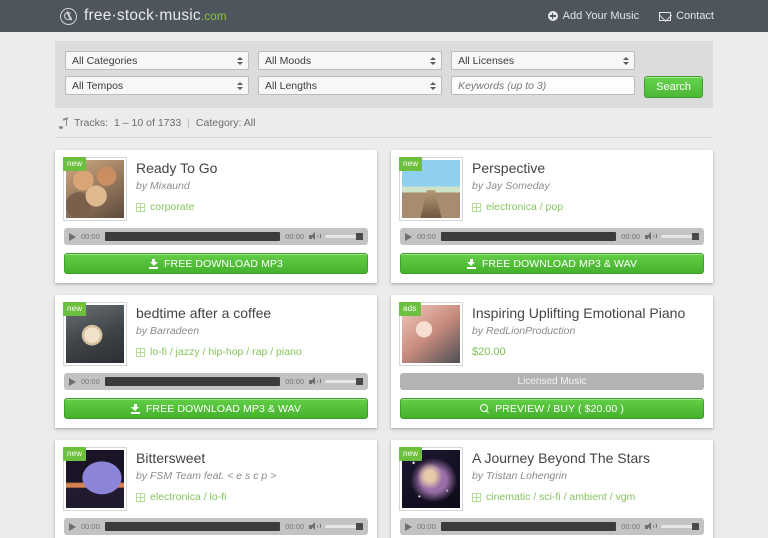 Image resolution: width=768 pixels, height=538 pixels. What do you see at coordinates (559, 408) in the screenshot?
I see `preview-buy-button-label: PREVIEW / BUY ( $20.00 )` at bounding box center [559, 408].